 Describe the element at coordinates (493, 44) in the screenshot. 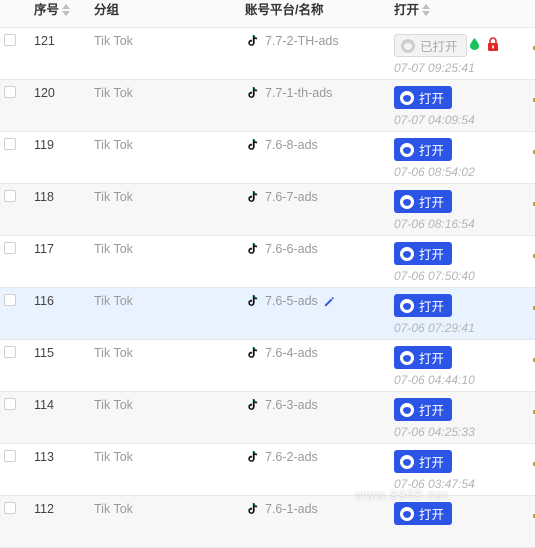

I see `lock-icon` at that location.